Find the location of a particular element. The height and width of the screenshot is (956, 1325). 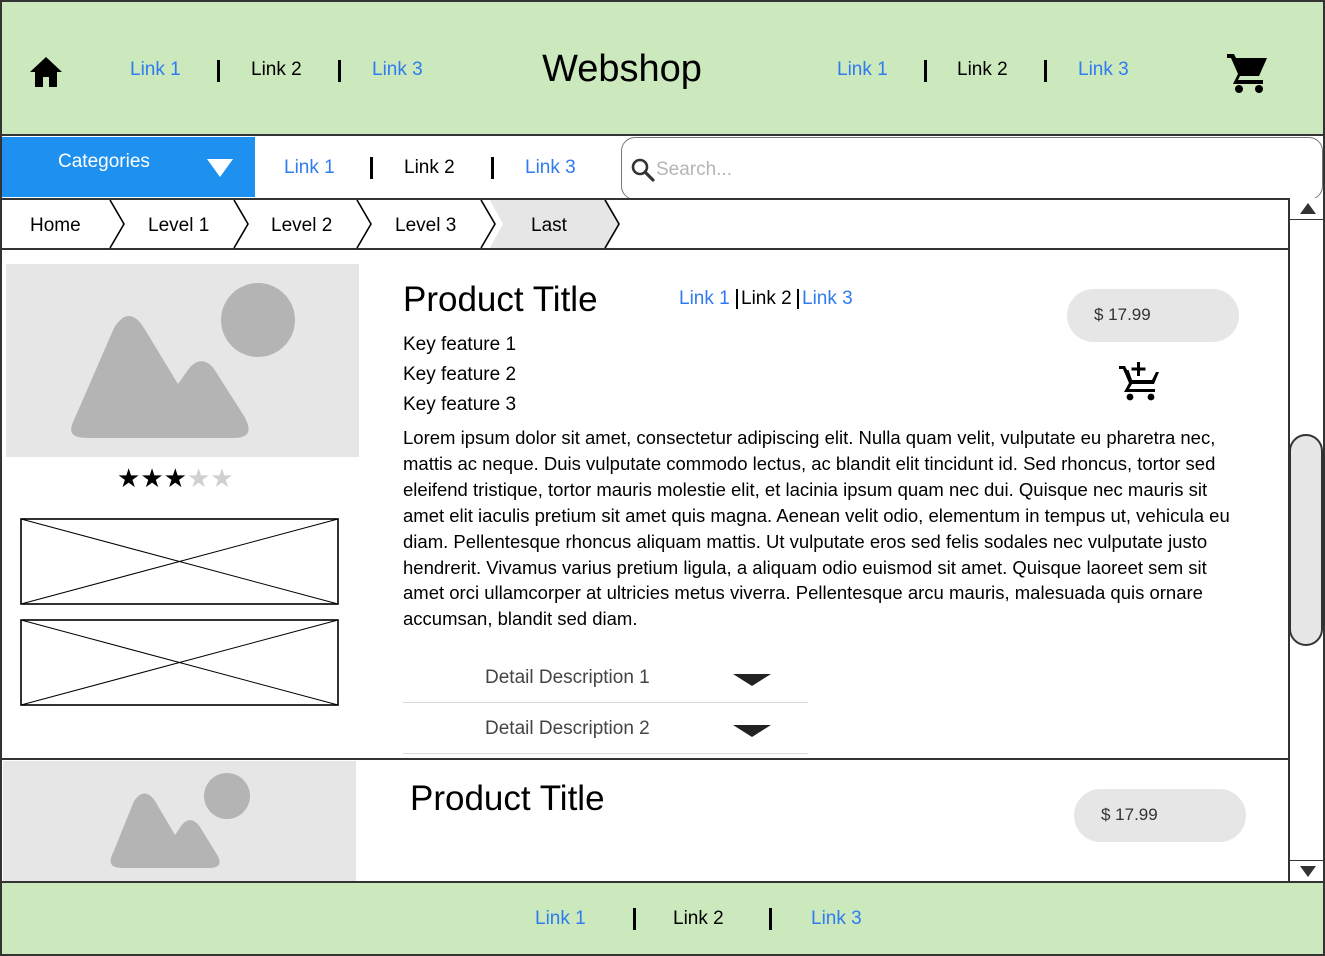

subnav-link-1: Link 1 is located at coordinates (309, 168).